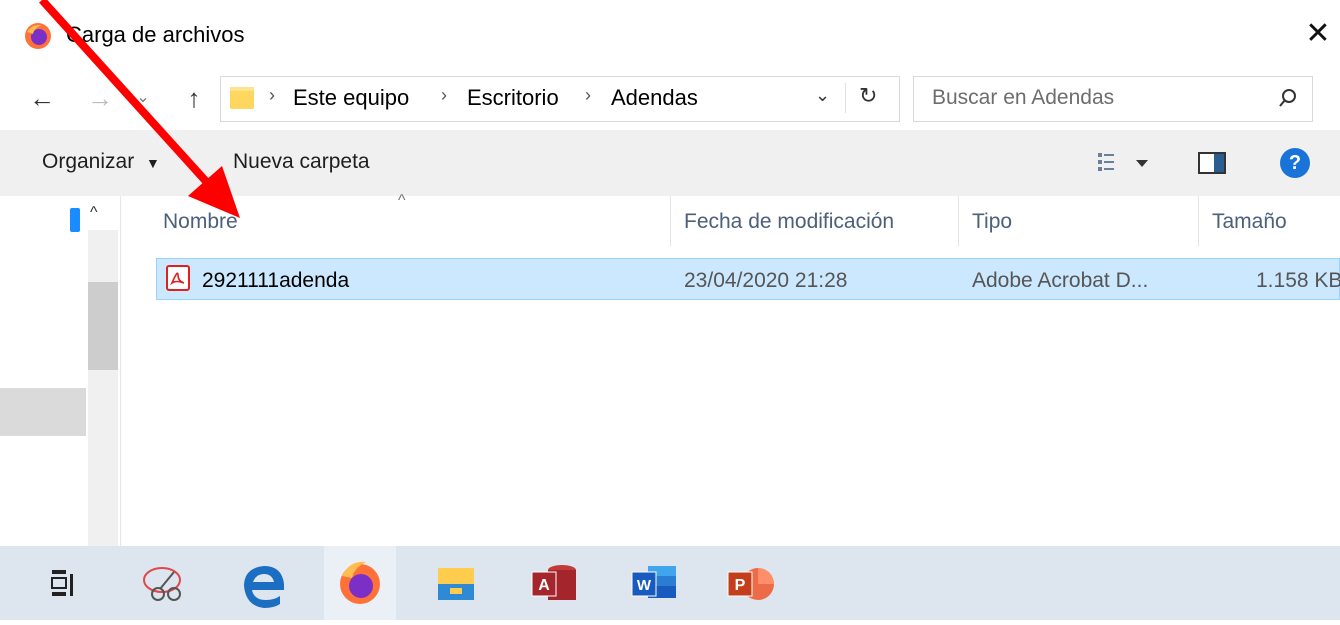  What do you see at coordinates (845, 98) in the screenshot?
I see `address-divider` at bounding box center [845, 98].